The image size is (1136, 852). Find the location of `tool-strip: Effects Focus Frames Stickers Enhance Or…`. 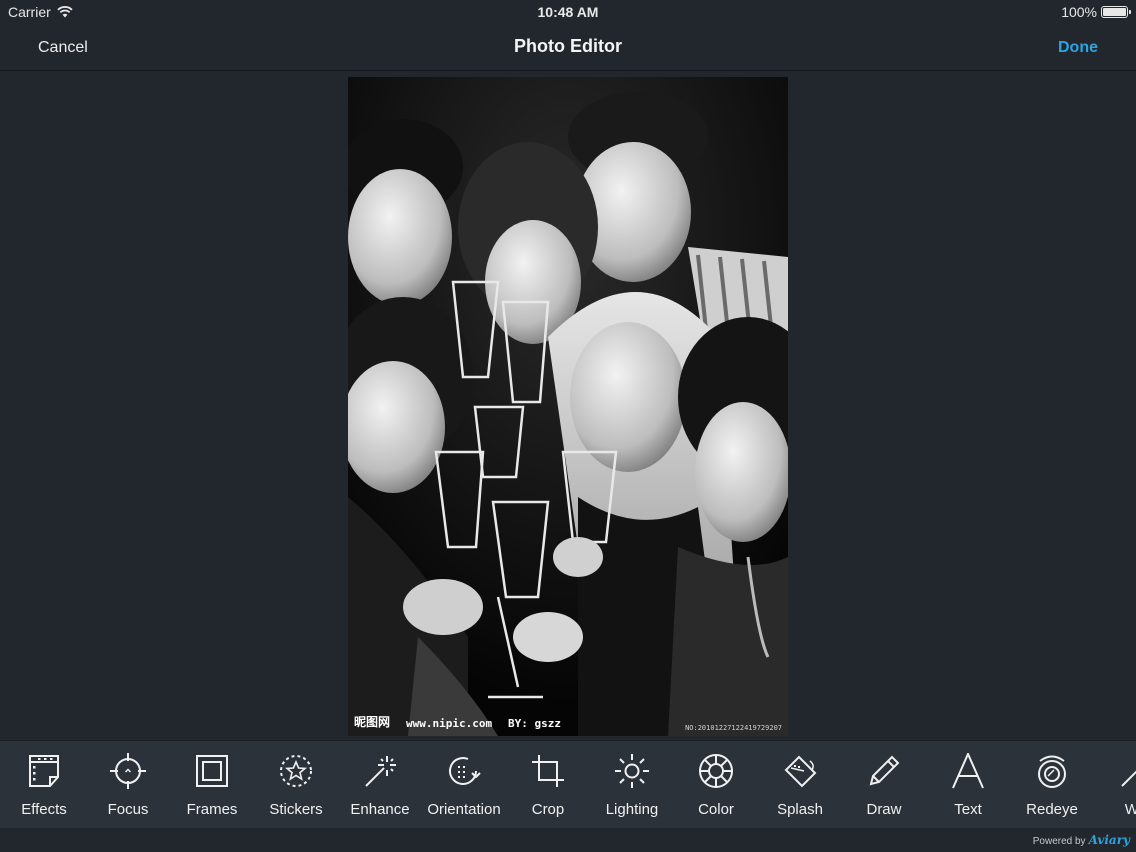

tool-strip: Effects Focus Frames Stickers Enhance Or… is located at coordinates (568, 784).